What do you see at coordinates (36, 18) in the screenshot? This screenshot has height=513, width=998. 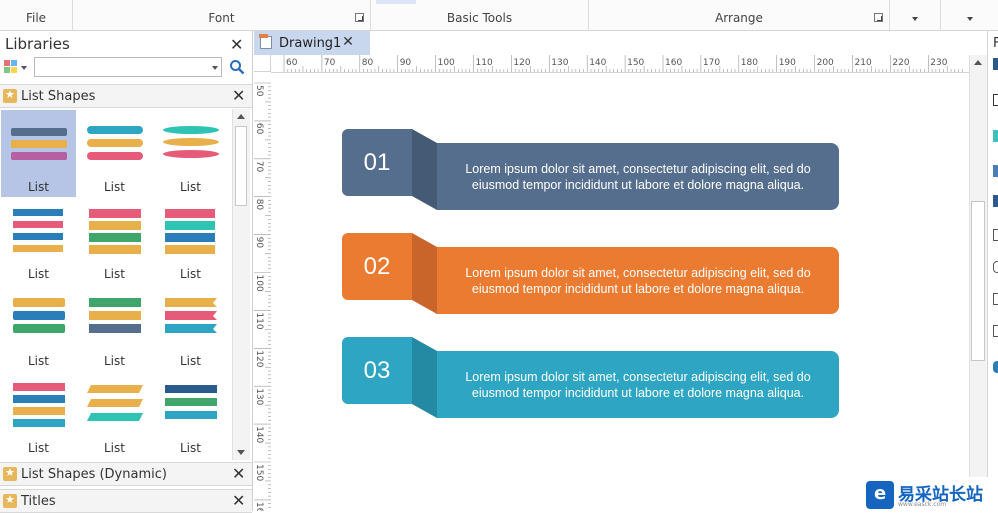 I see `ribbon-group-file-label: File` at bounding box center [36, 18].